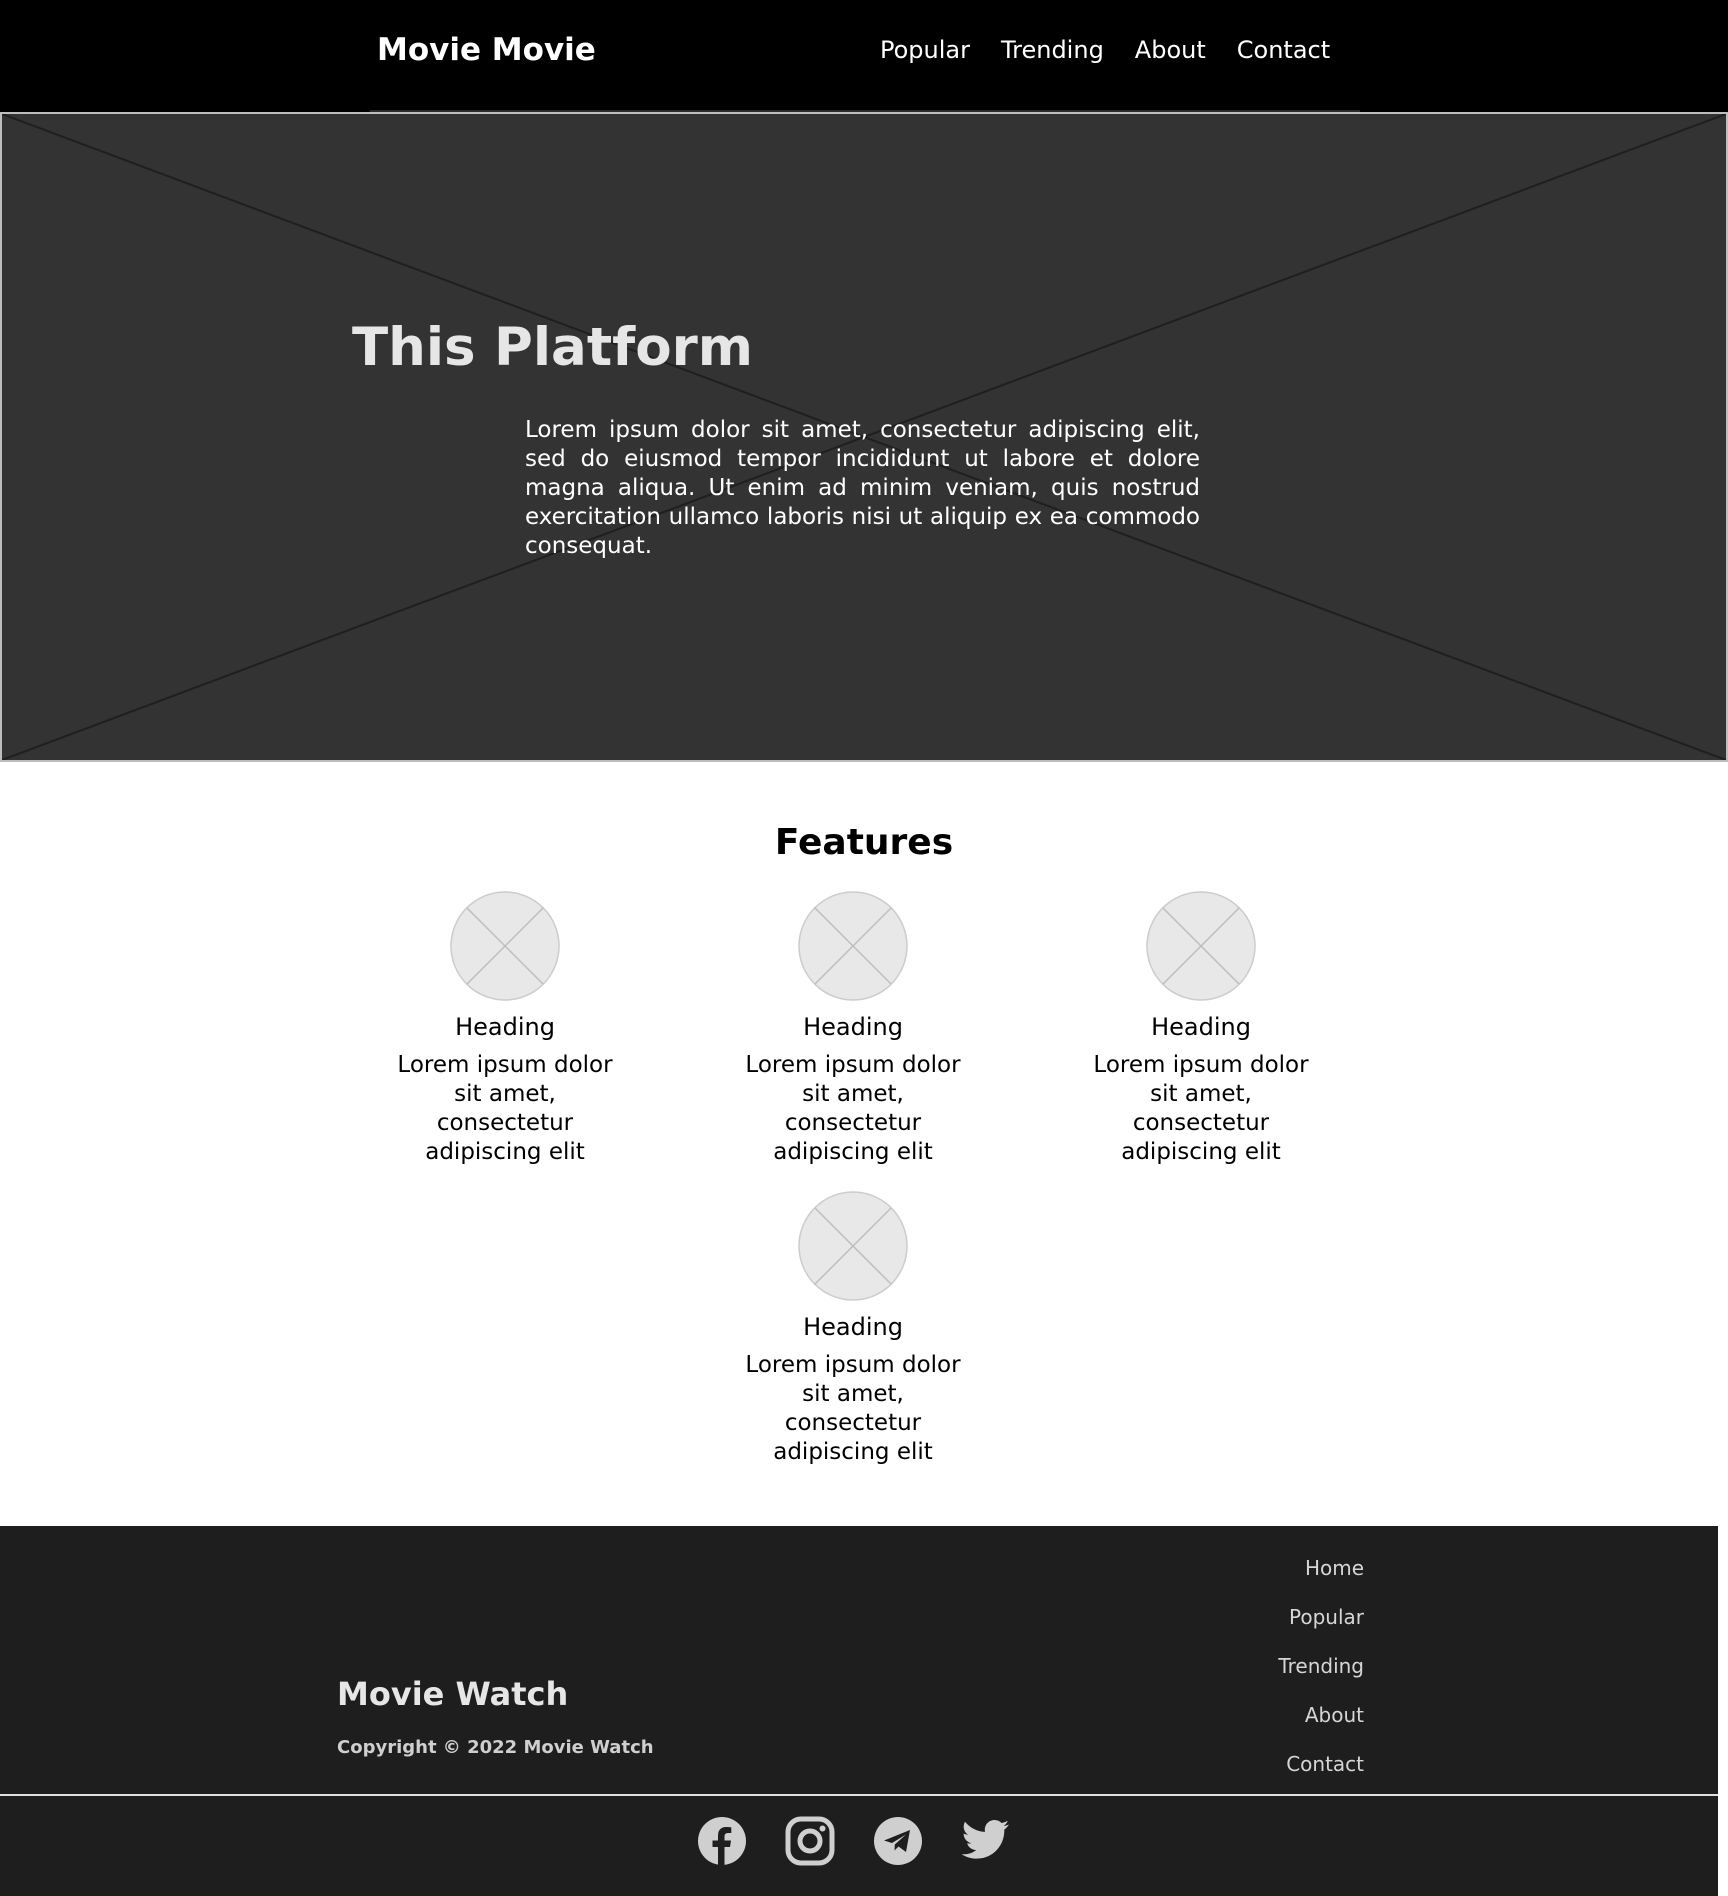  What do you see at coordinates (1283, 50) in the screenshot?
I see `nav-link-contact: Contact` at bounding box center [1283, 50].